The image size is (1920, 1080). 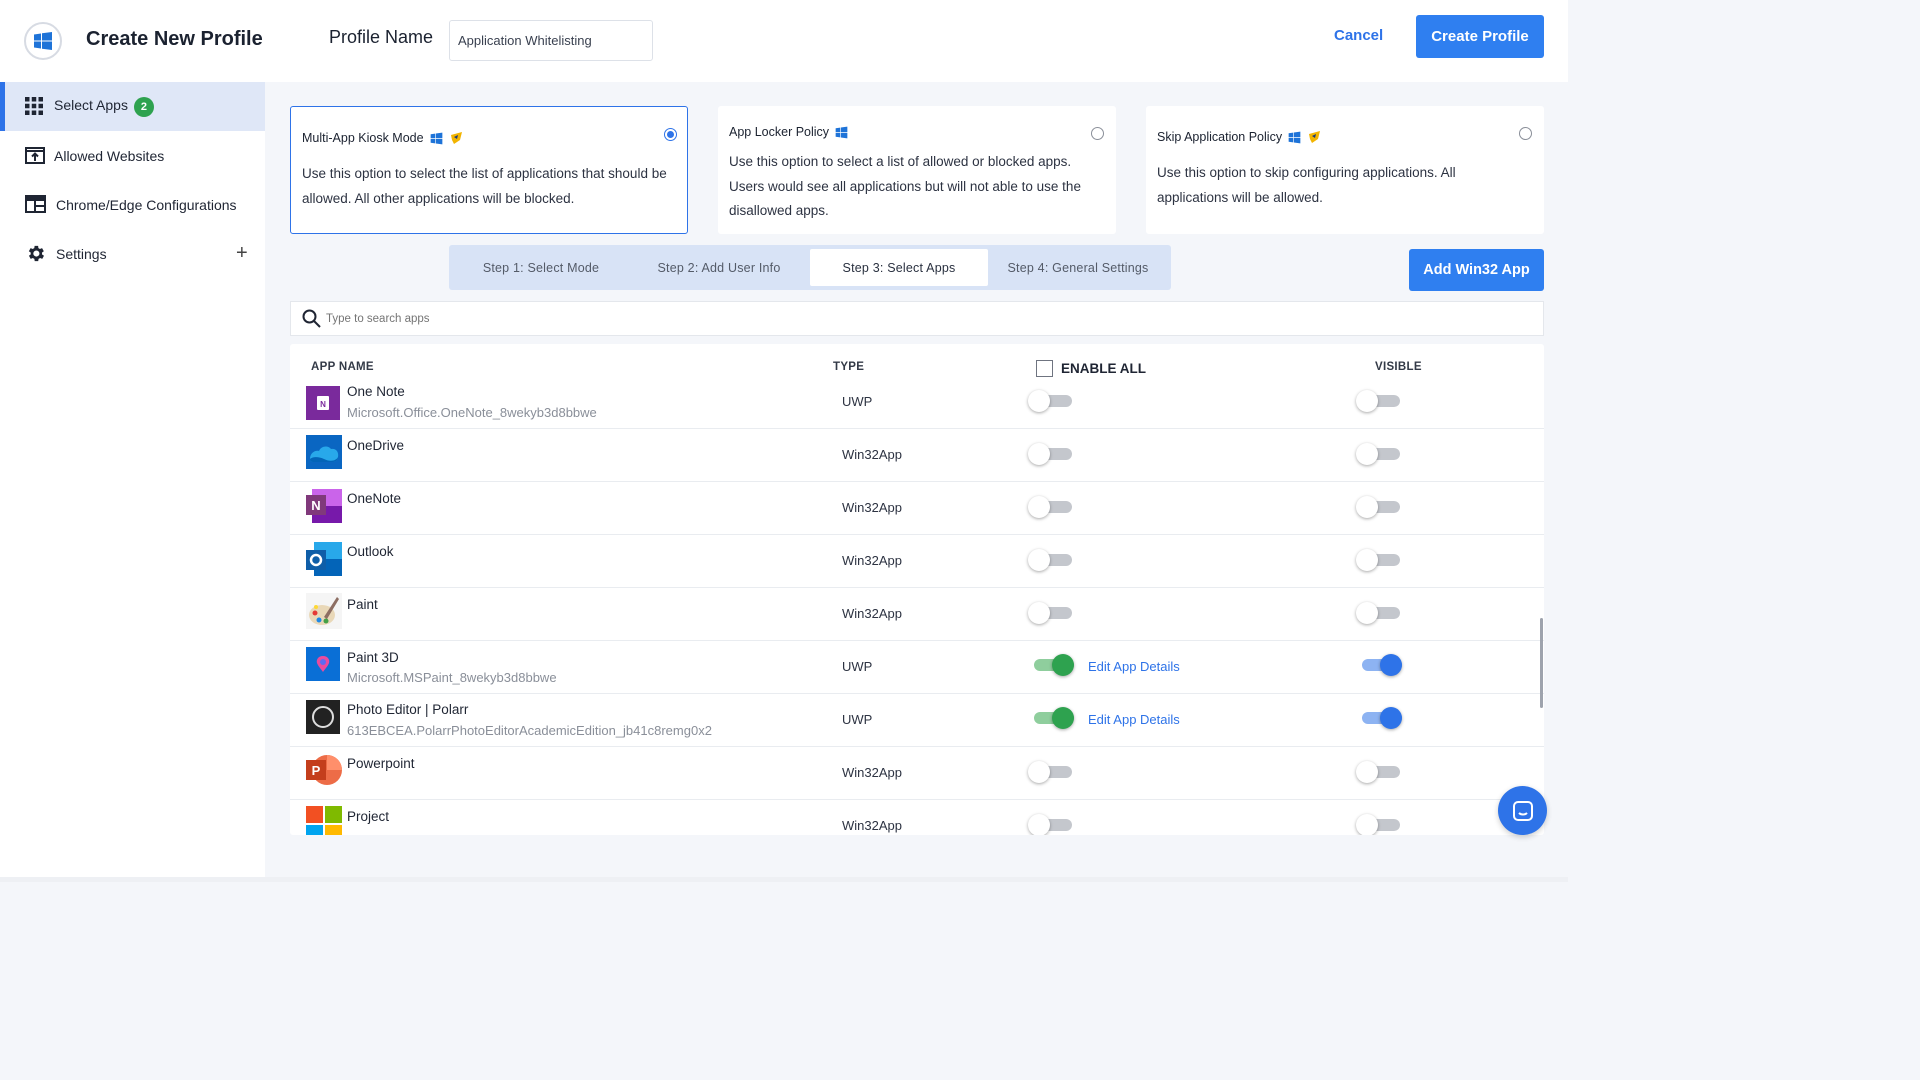 I want to click on mode-title: Skip Application Policy, so click(x=1220, y=137).